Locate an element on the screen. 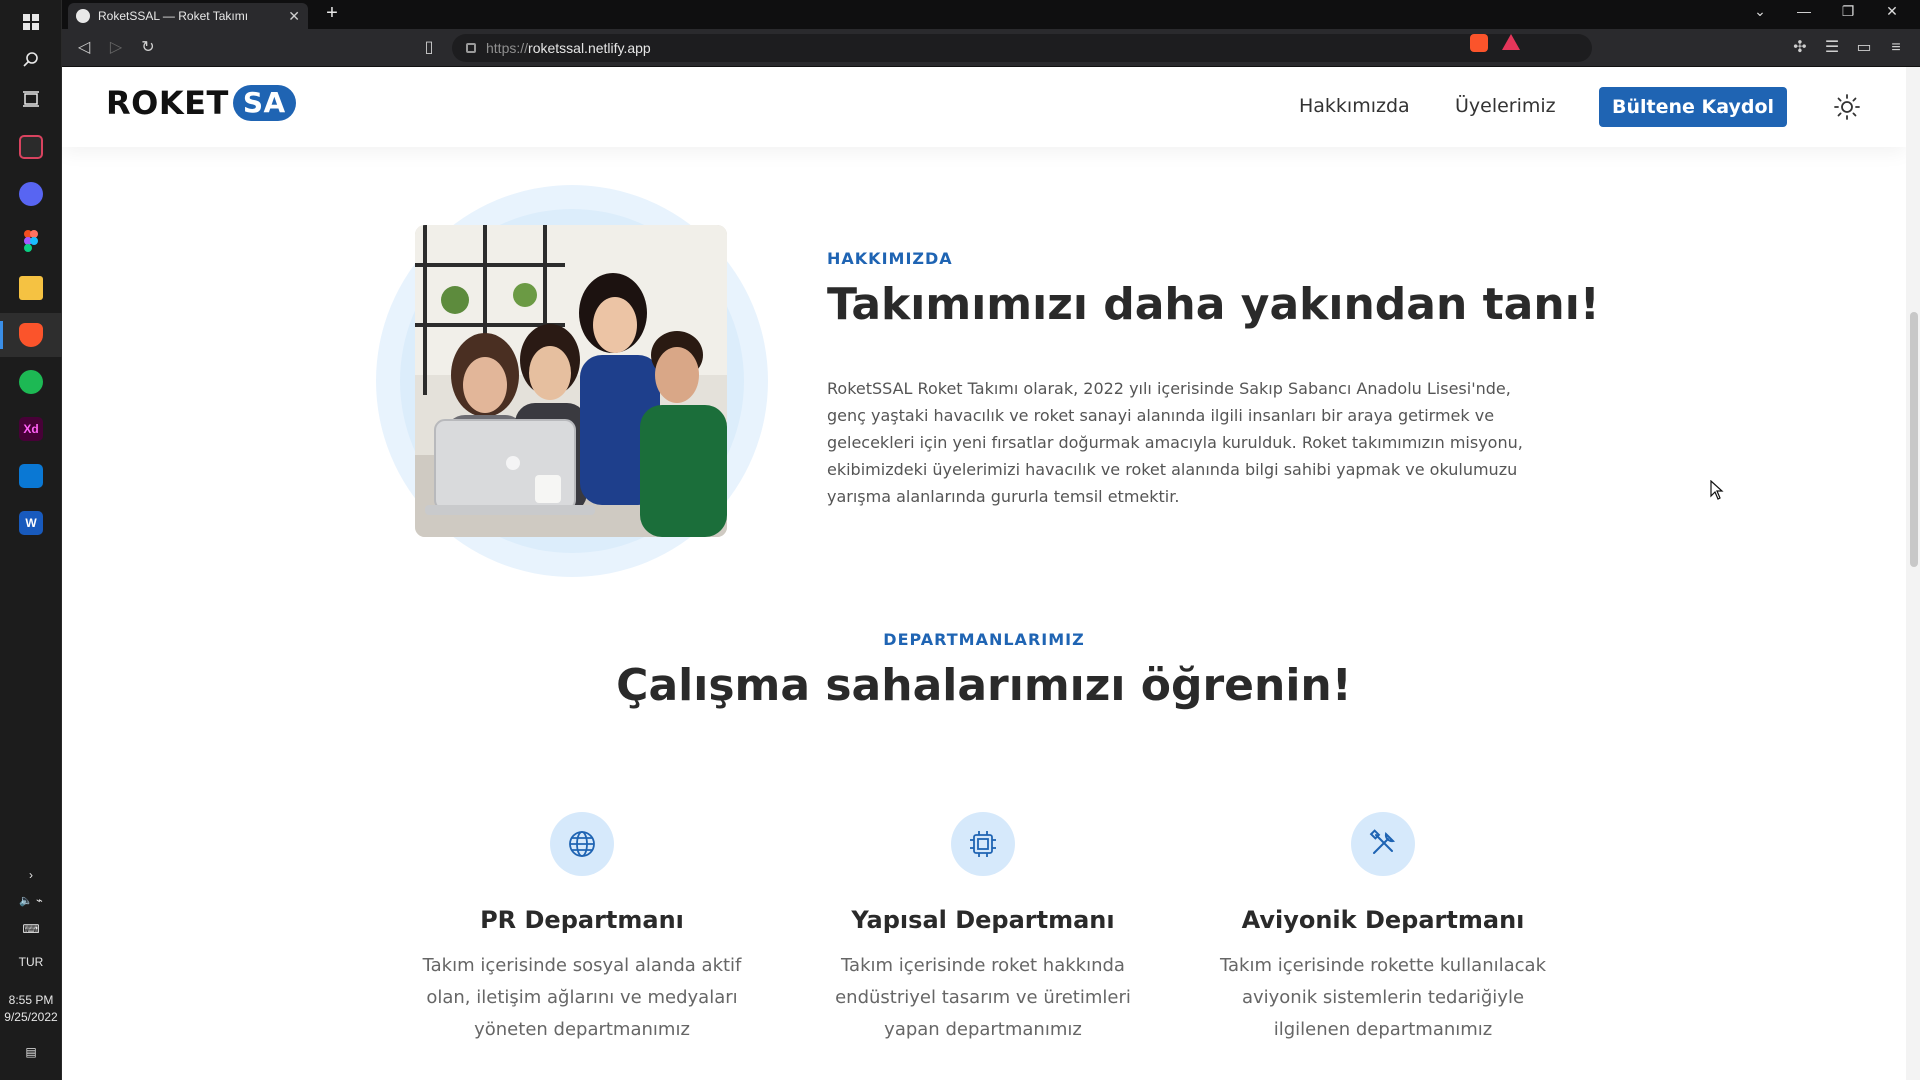 The height and width of the screenshot is (1080, 1920). spotify-icon is located at coordinates (31, 382).